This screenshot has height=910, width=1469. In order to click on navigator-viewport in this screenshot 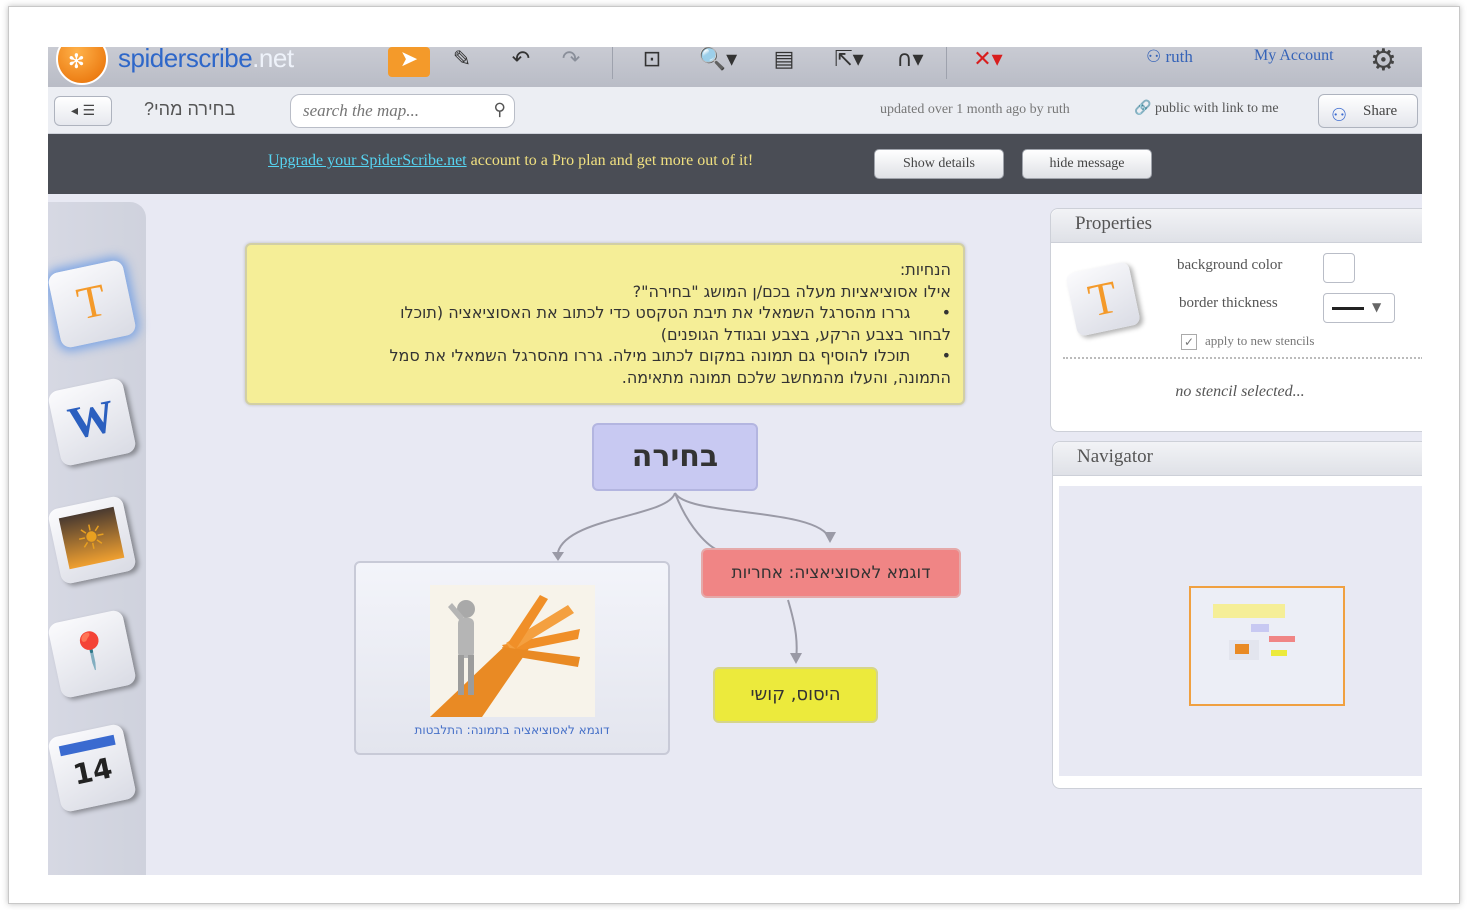, I will do `click(1267, 646)`.